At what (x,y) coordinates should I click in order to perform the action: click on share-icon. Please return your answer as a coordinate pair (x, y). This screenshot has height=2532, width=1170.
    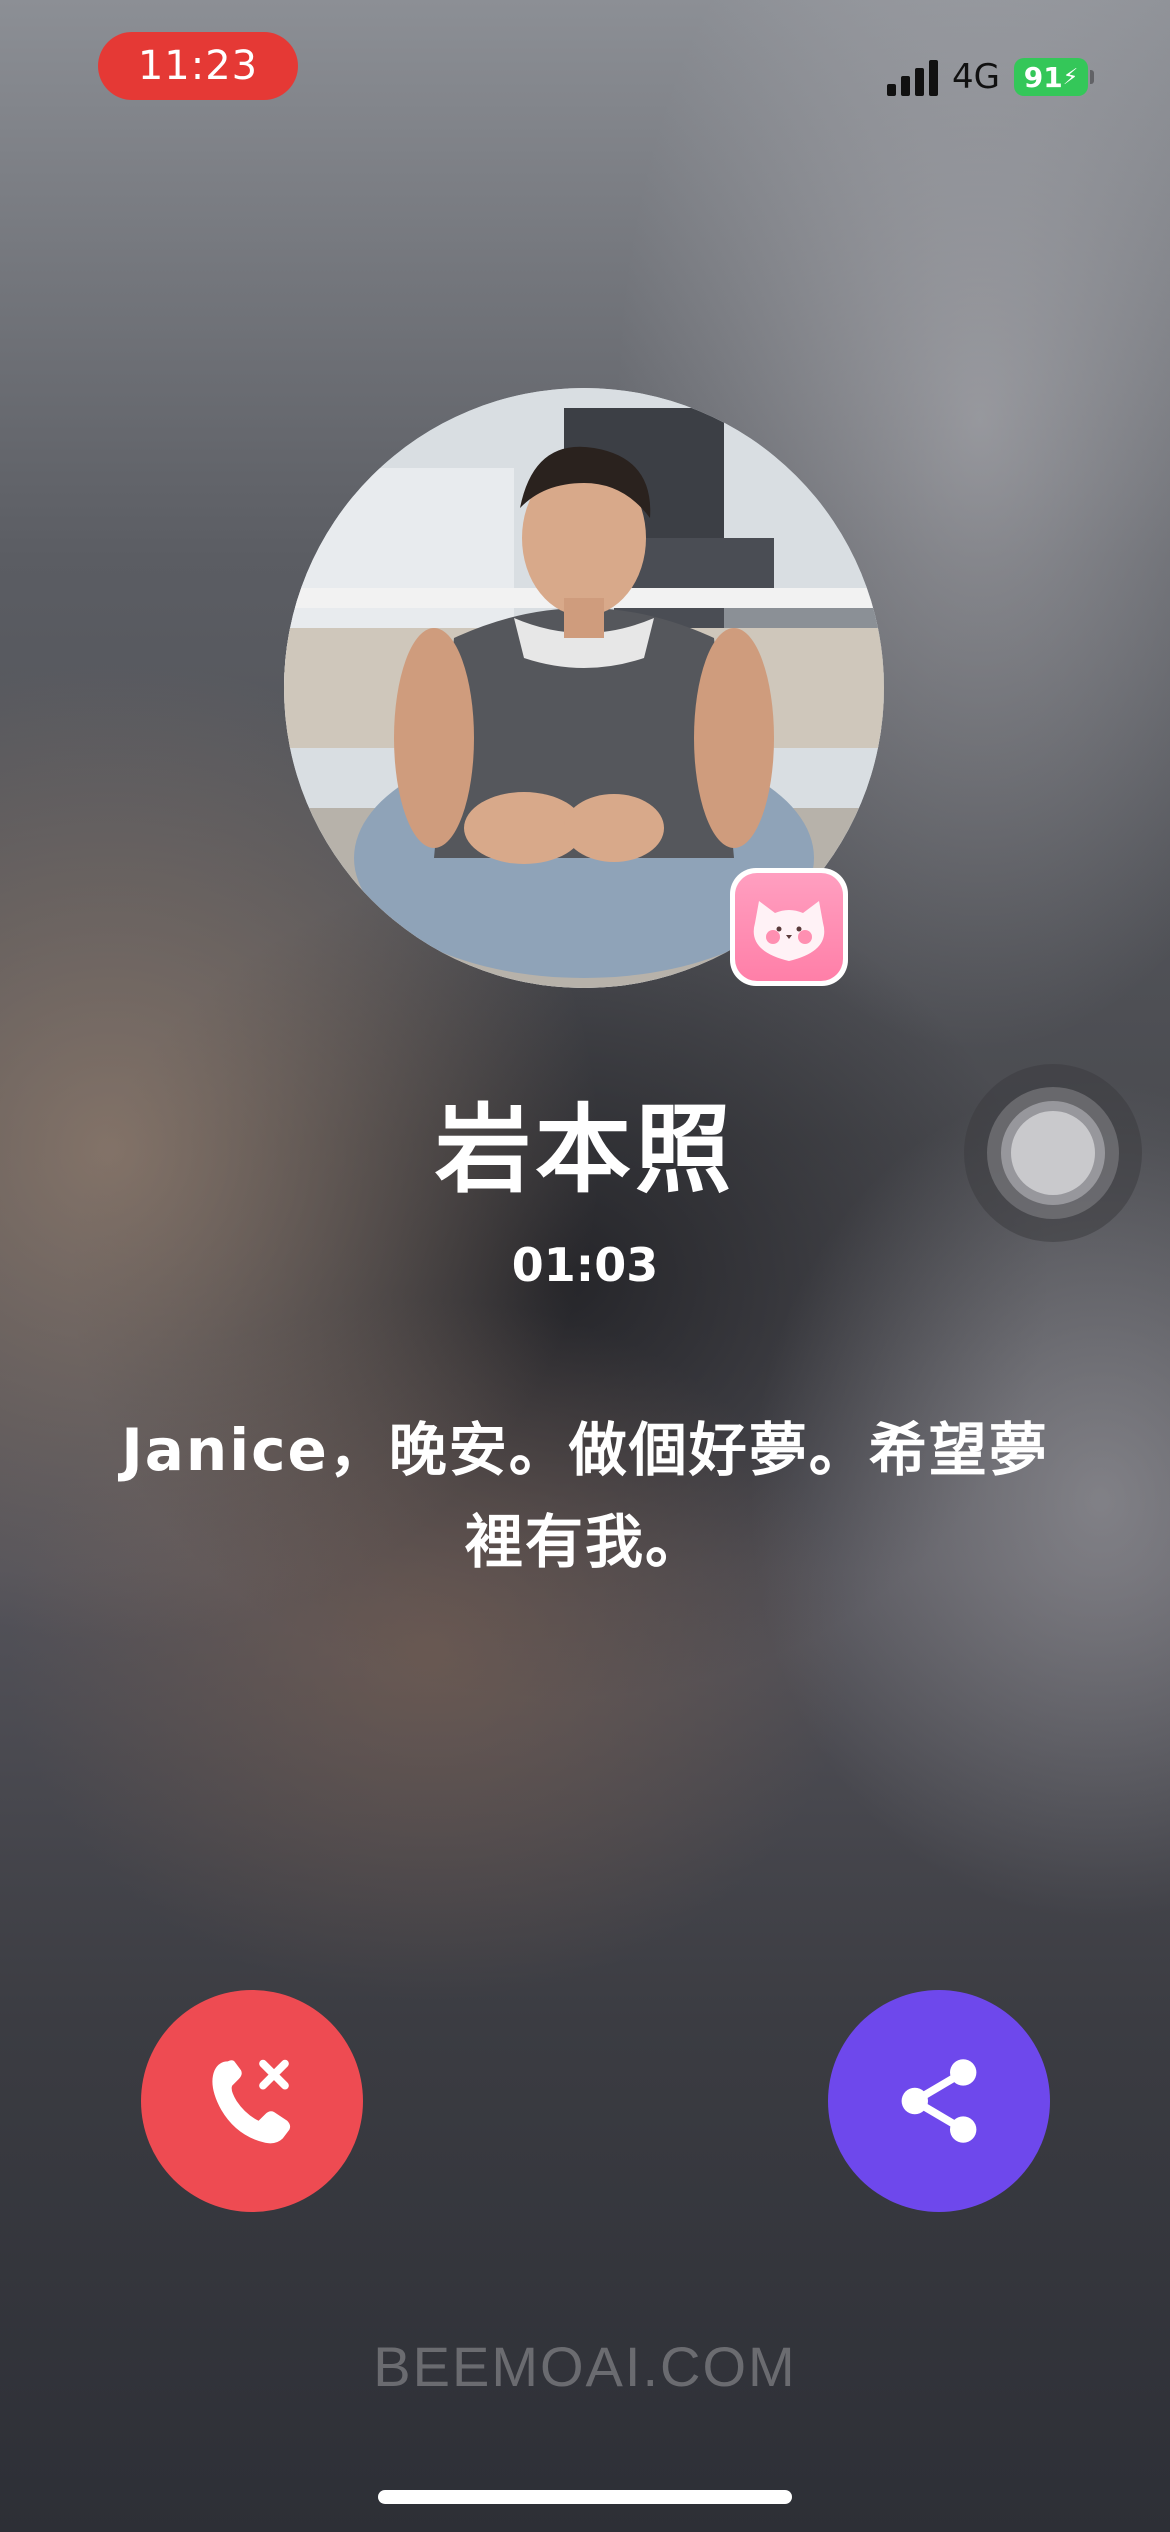
    Looking at the image, I should click on (939, 2101).